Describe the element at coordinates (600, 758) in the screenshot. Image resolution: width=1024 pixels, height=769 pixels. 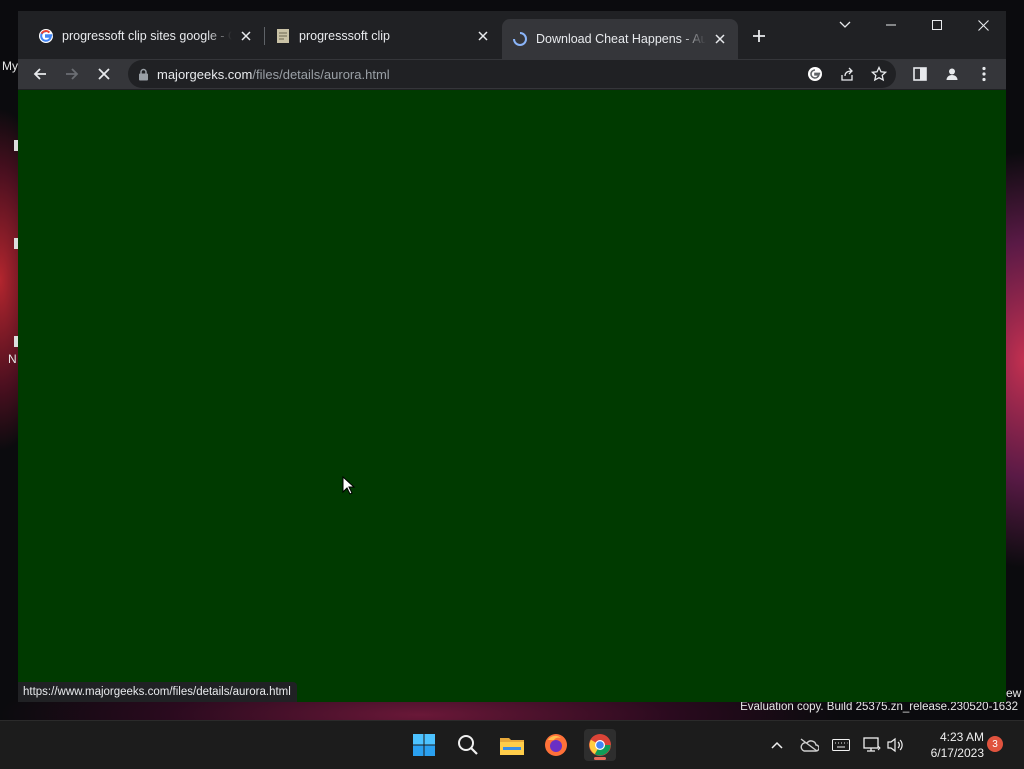
I see `active-app-indicator` at that location.